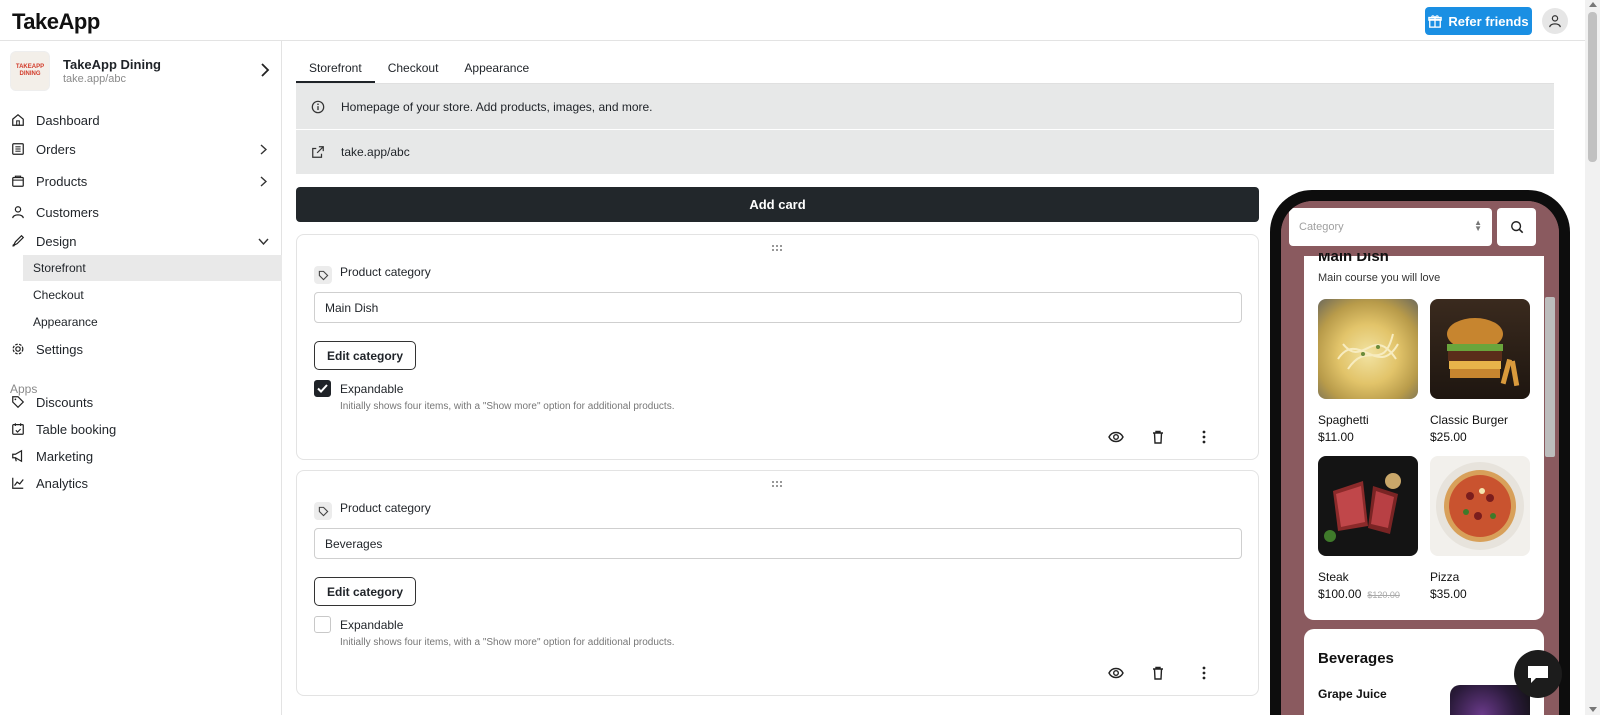 The height and width of the screenshot is (715, 1600). What do you see at coordinates (141, 402) in the screenshot?
I see `sidebar-item-discounts: Discounts` at bounding box center [141, 402].